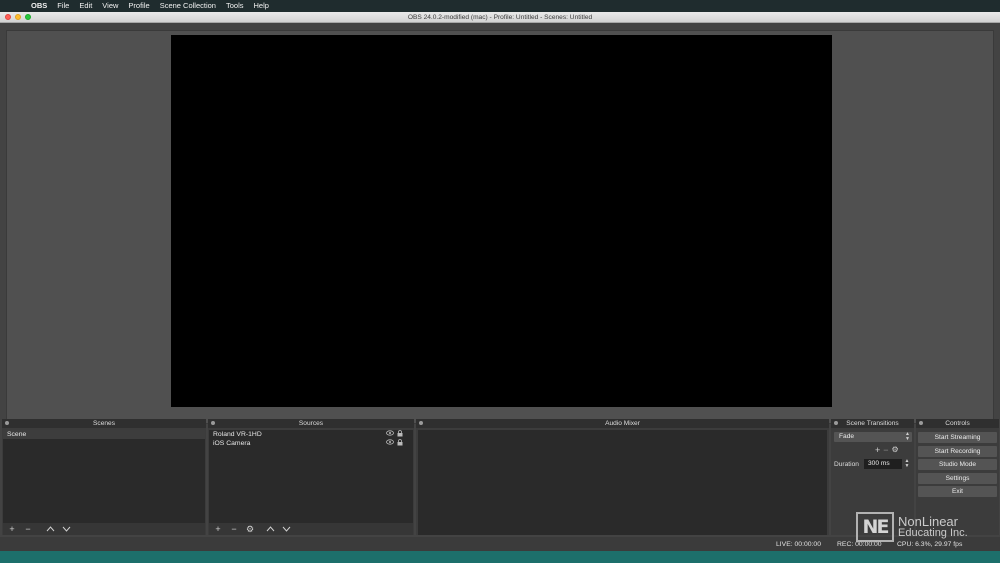 The height and width of the screenshot is (563, 1000). I want to click on duration-label: Duration, so click(846, 464).